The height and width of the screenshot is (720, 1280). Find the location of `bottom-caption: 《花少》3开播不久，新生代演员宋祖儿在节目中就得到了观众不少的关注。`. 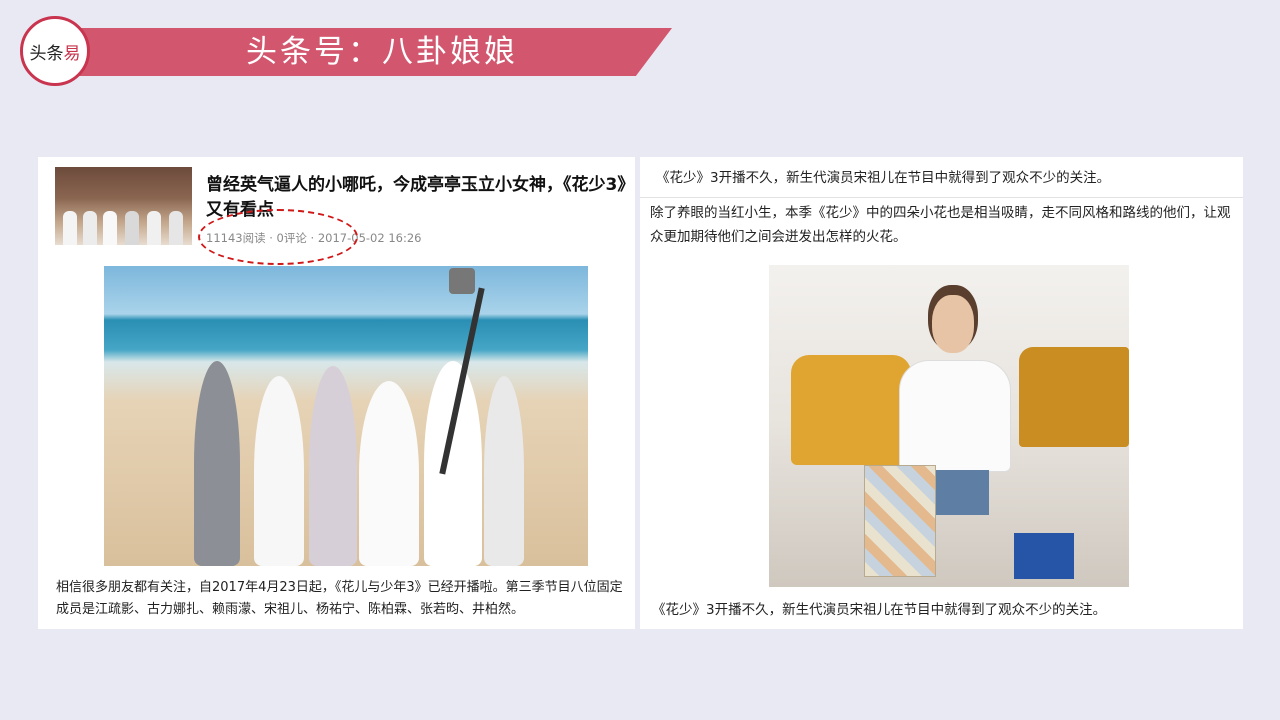

bottom-caption: 《花少》3开播不久，新生代演员宋祖儿在节目中就得到了观众不少的关注。 is located at coordinates (879, 610).